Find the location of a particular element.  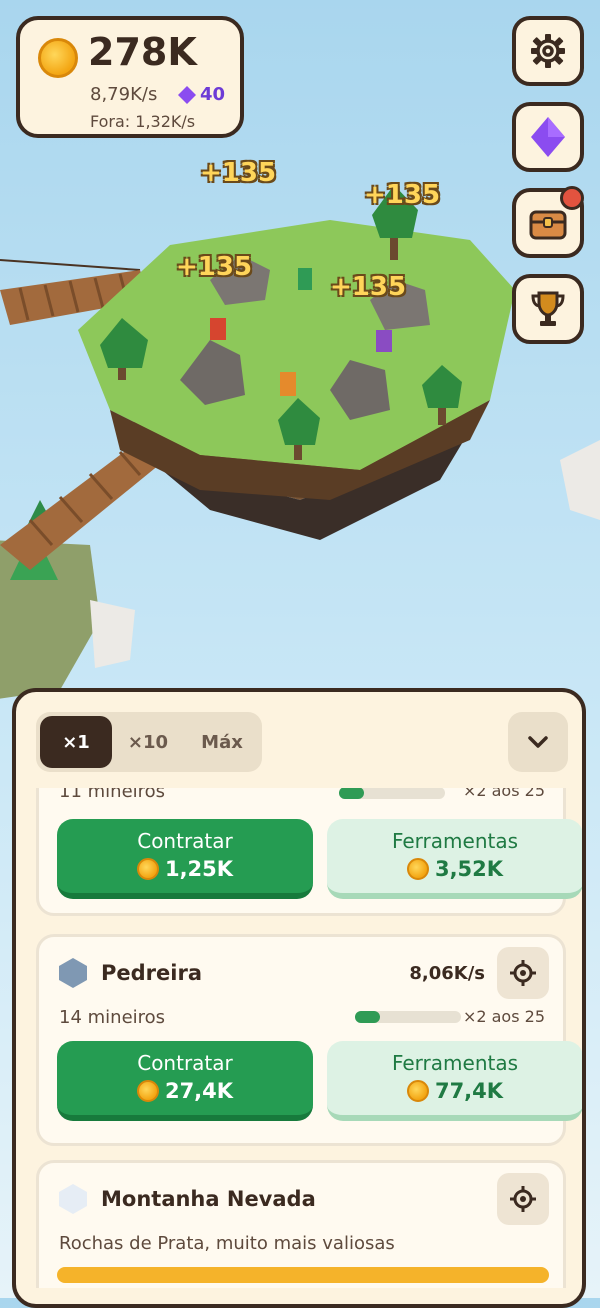

mine-rate: 8,06K/s is located at coordinates (447, 973).